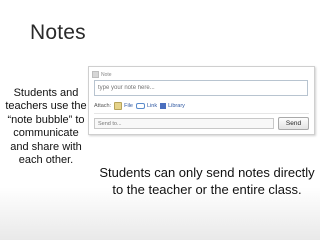  I want to click on grip-icon, so click(95, 74).